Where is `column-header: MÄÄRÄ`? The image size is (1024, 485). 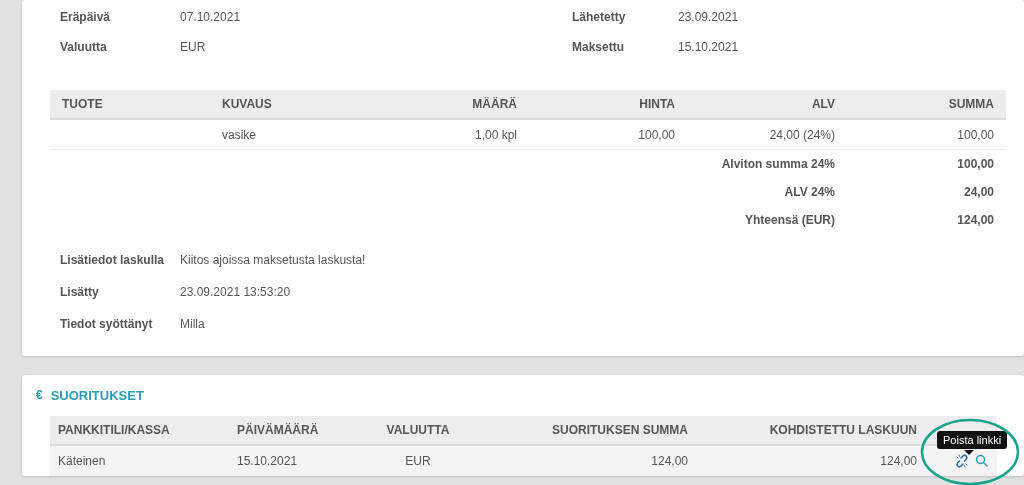
column-header: MÄÄRÄ is located at coordinates (449, 105).